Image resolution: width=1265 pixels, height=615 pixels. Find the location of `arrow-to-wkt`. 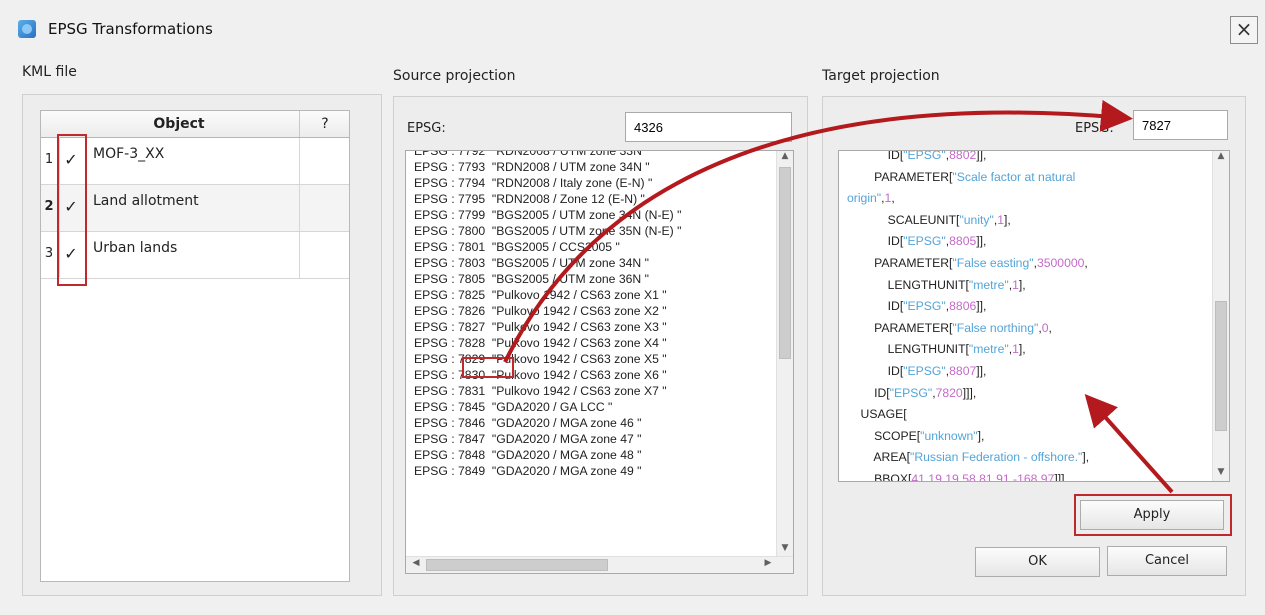

arrow-to-wkt is located at coordinates (1129, 444).